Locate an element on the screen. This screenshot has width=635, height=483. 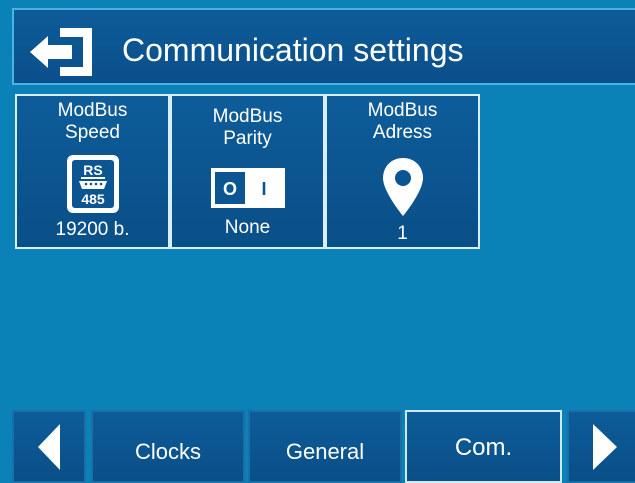
tab-clocks: Clocks is located at coordinates (168, 446).